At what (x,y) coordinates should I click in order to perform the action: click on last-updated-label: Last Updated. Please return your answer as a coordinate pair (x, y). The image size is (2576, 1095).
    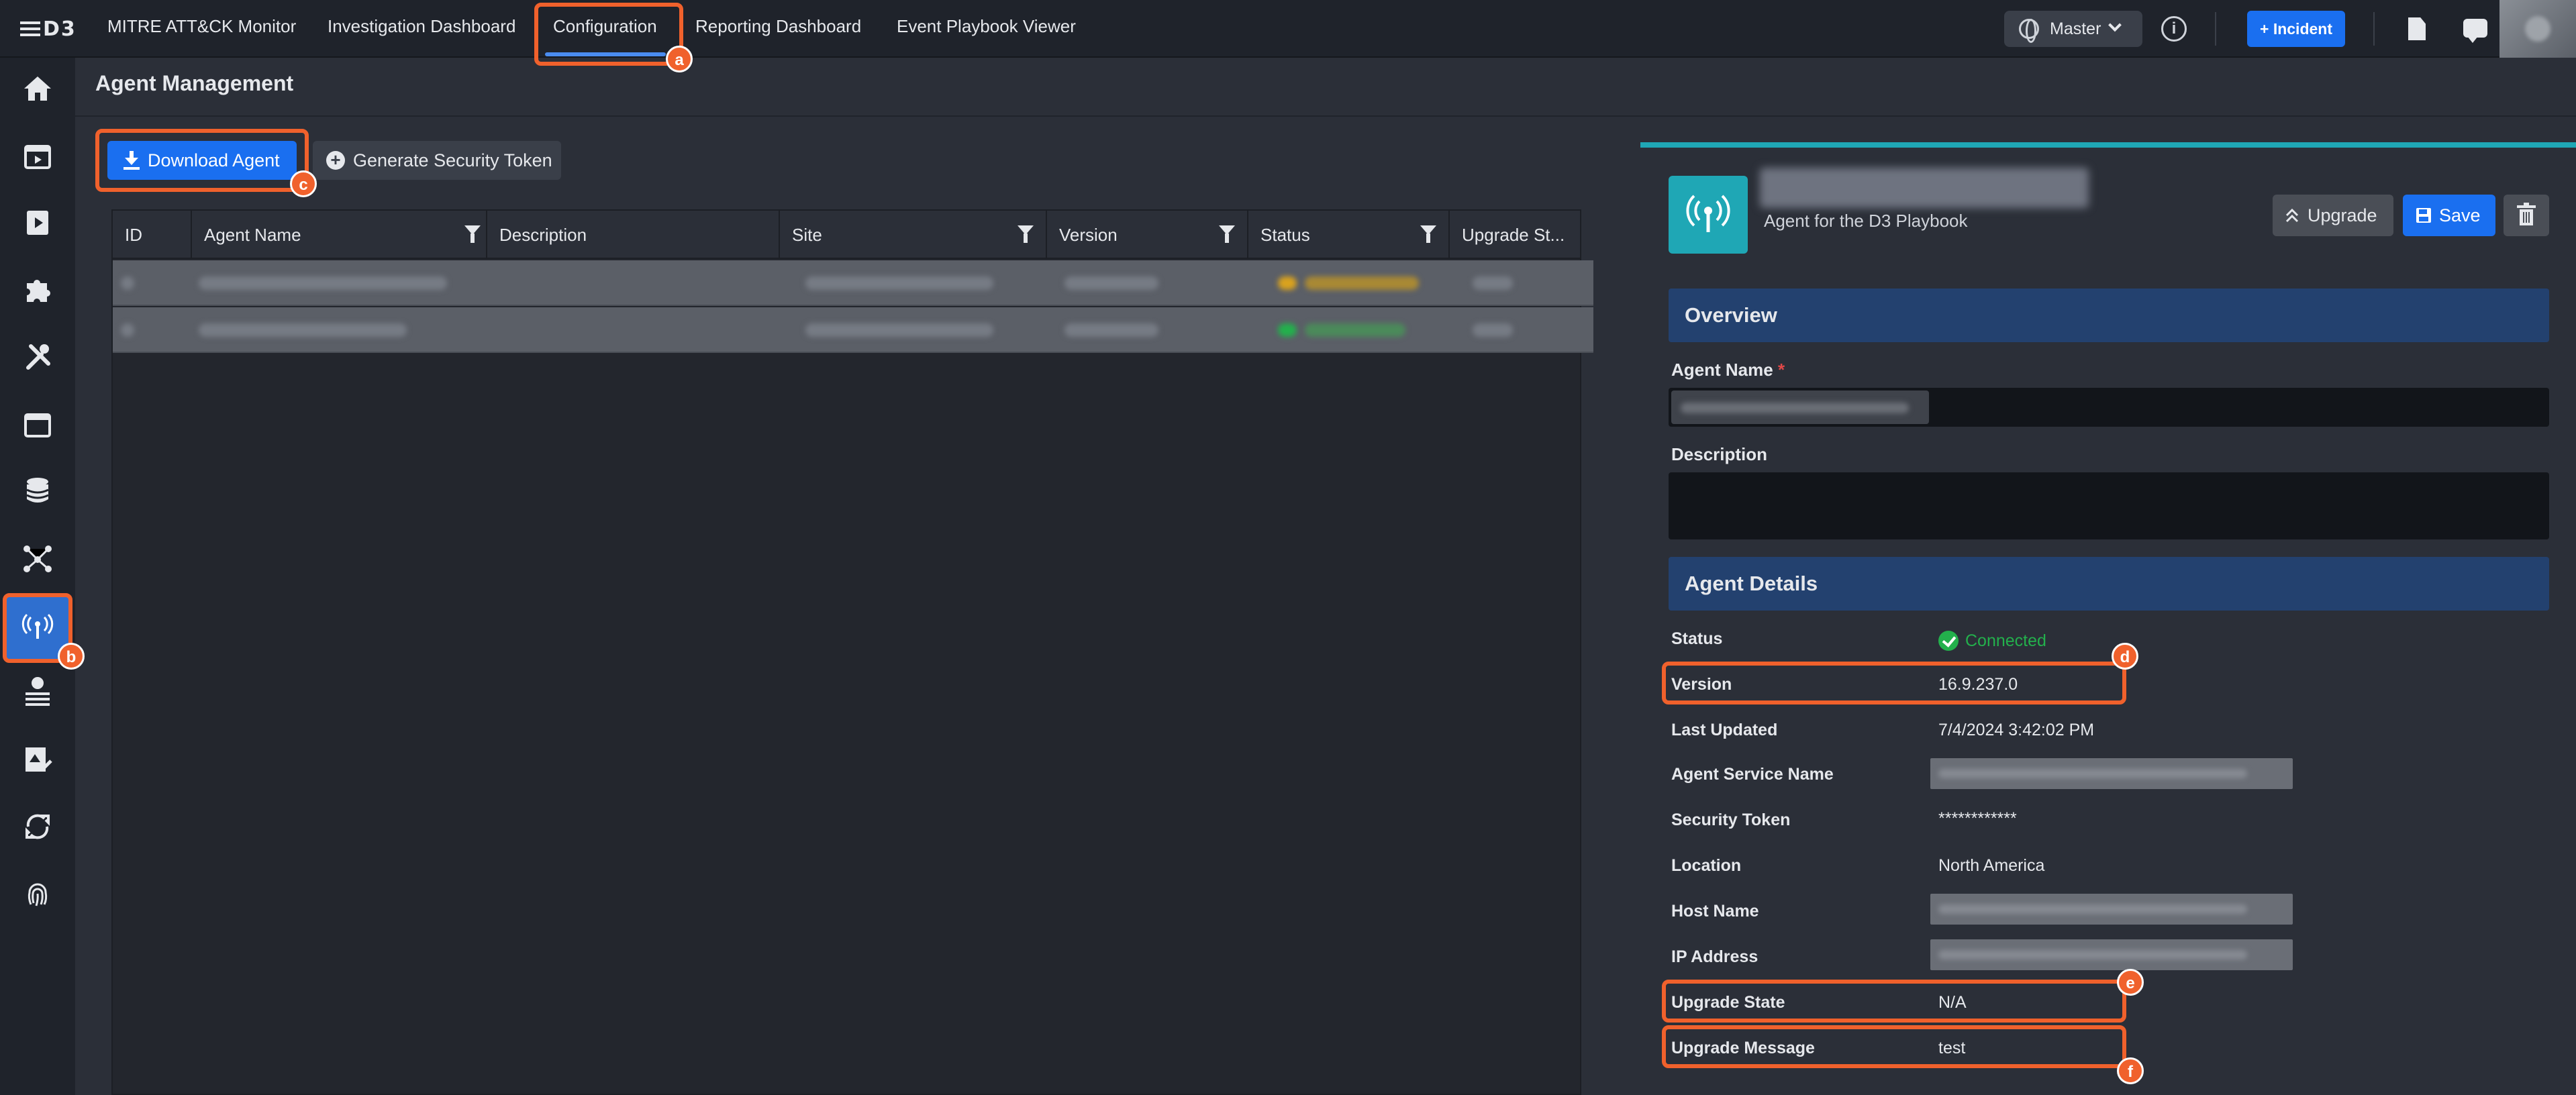
    Looking at the image, I should click on (1724, 730).